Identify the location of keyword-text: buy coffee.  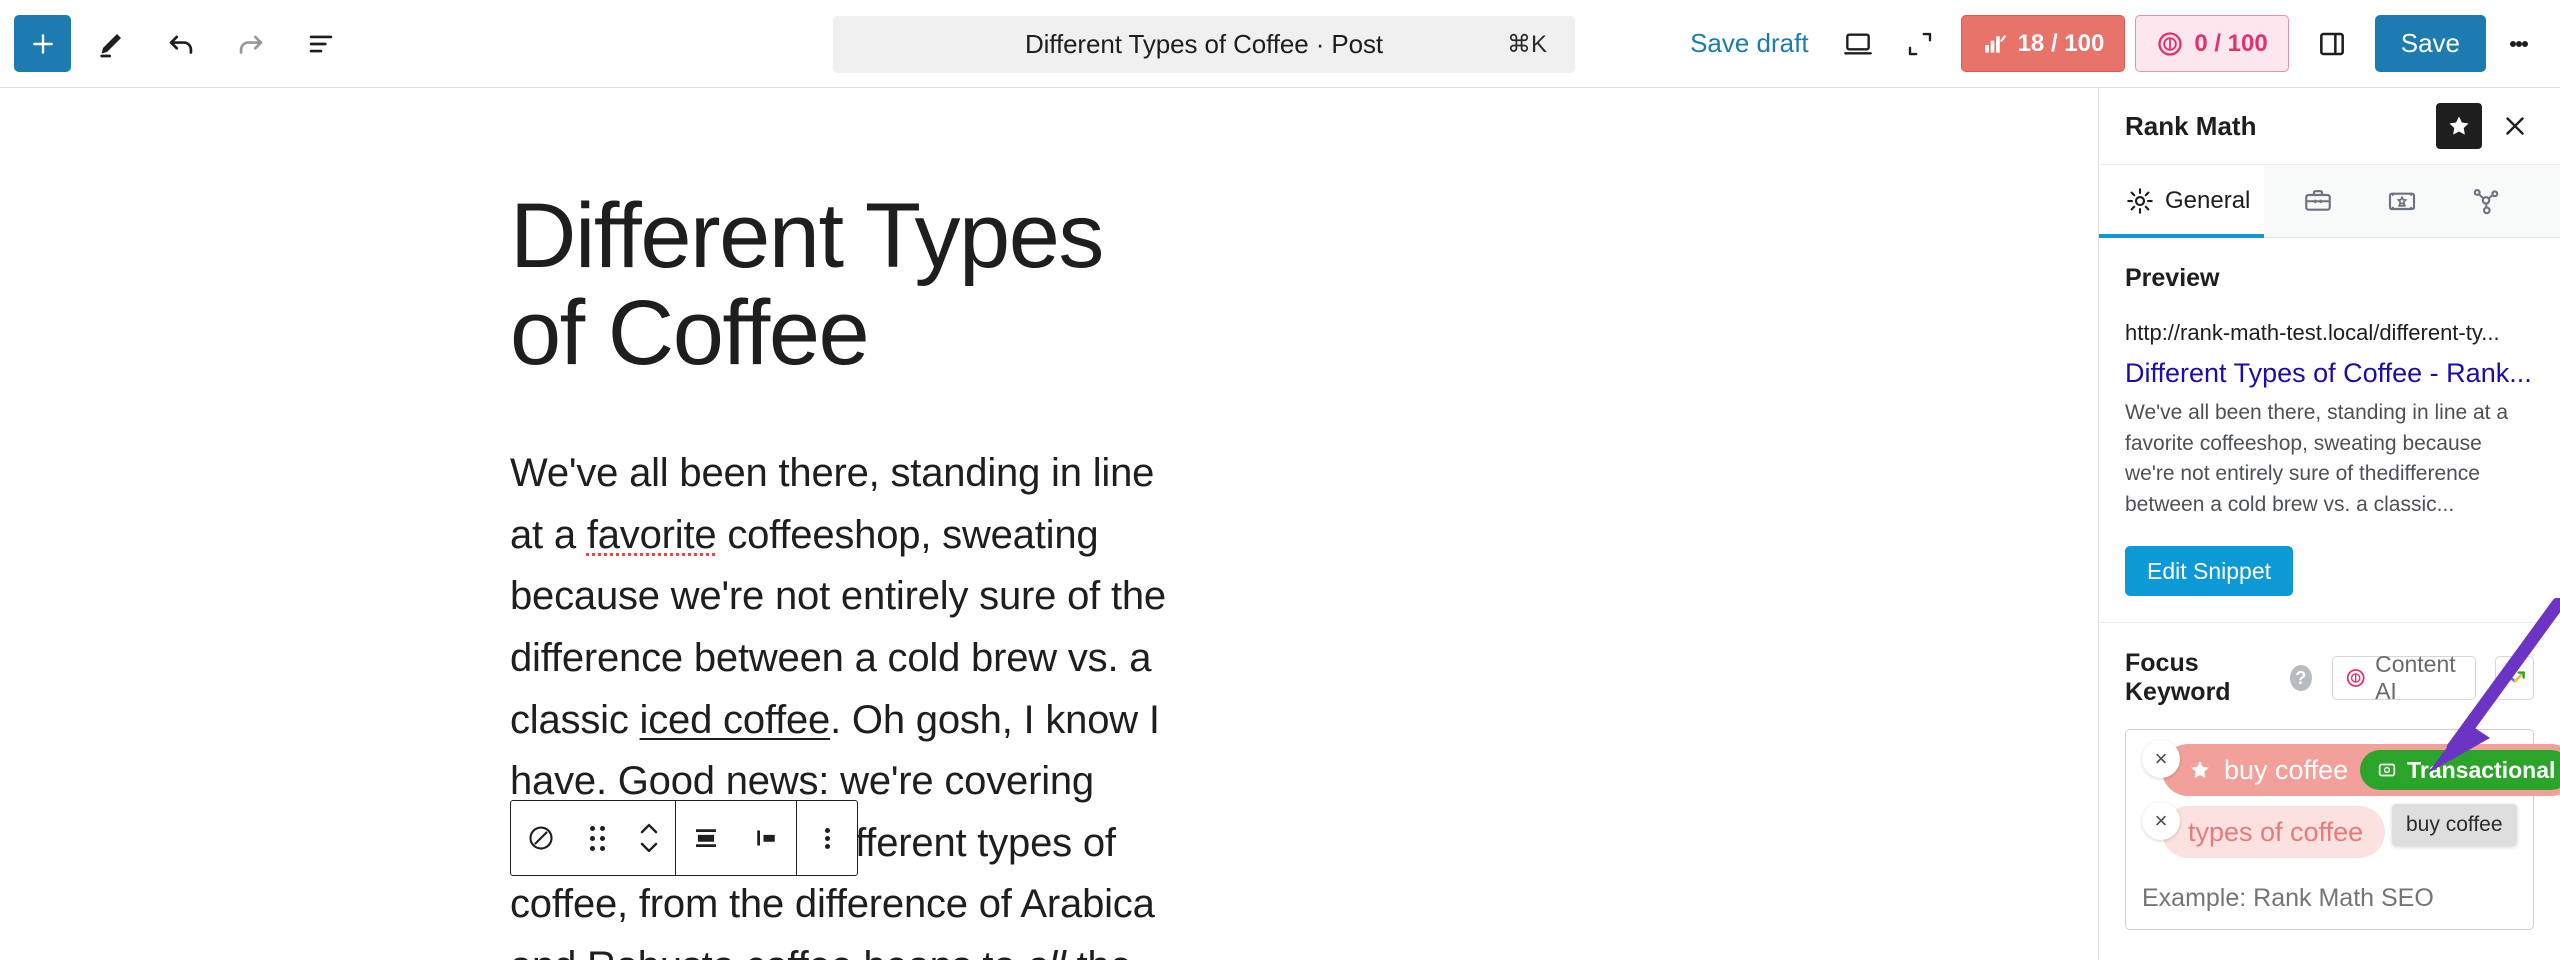
(2286, 769).